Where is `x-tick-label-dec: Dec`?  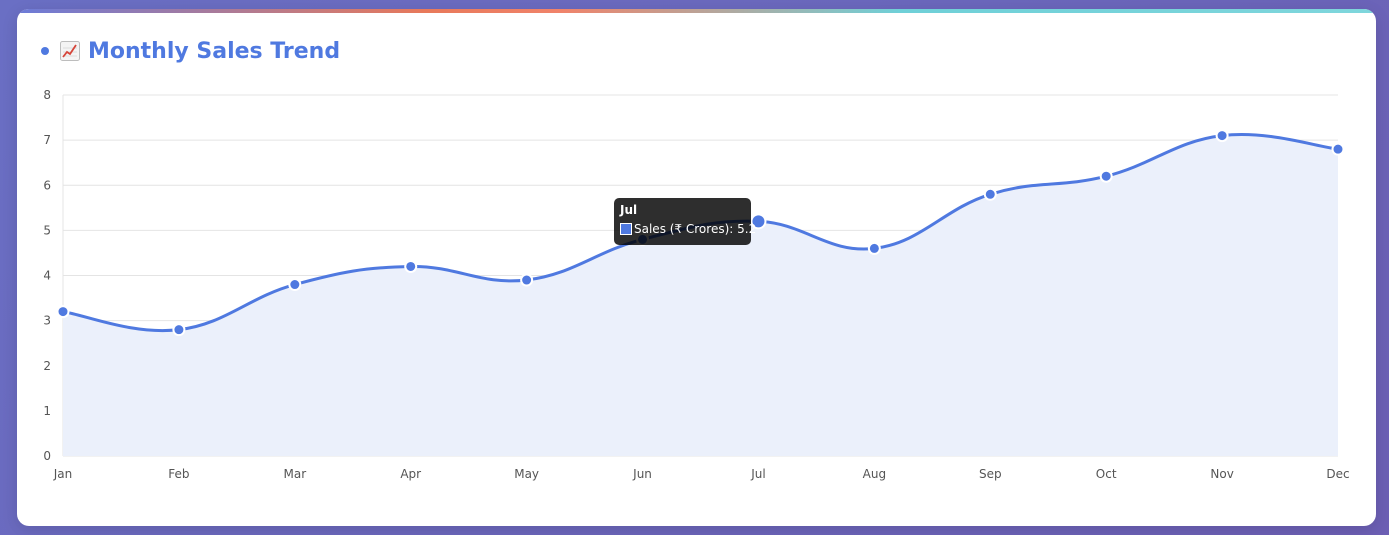
x-tick-label-dec: Dec is located at coordinates (1337, 474).